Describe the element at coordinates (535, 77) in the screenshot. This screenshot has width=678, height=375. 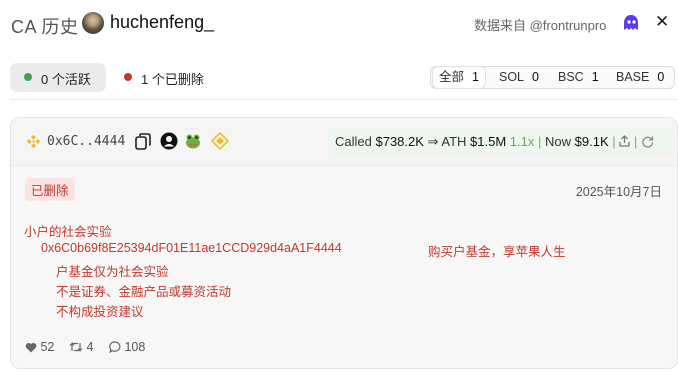
I see `chain-filter-sol-count: 0` at that location.